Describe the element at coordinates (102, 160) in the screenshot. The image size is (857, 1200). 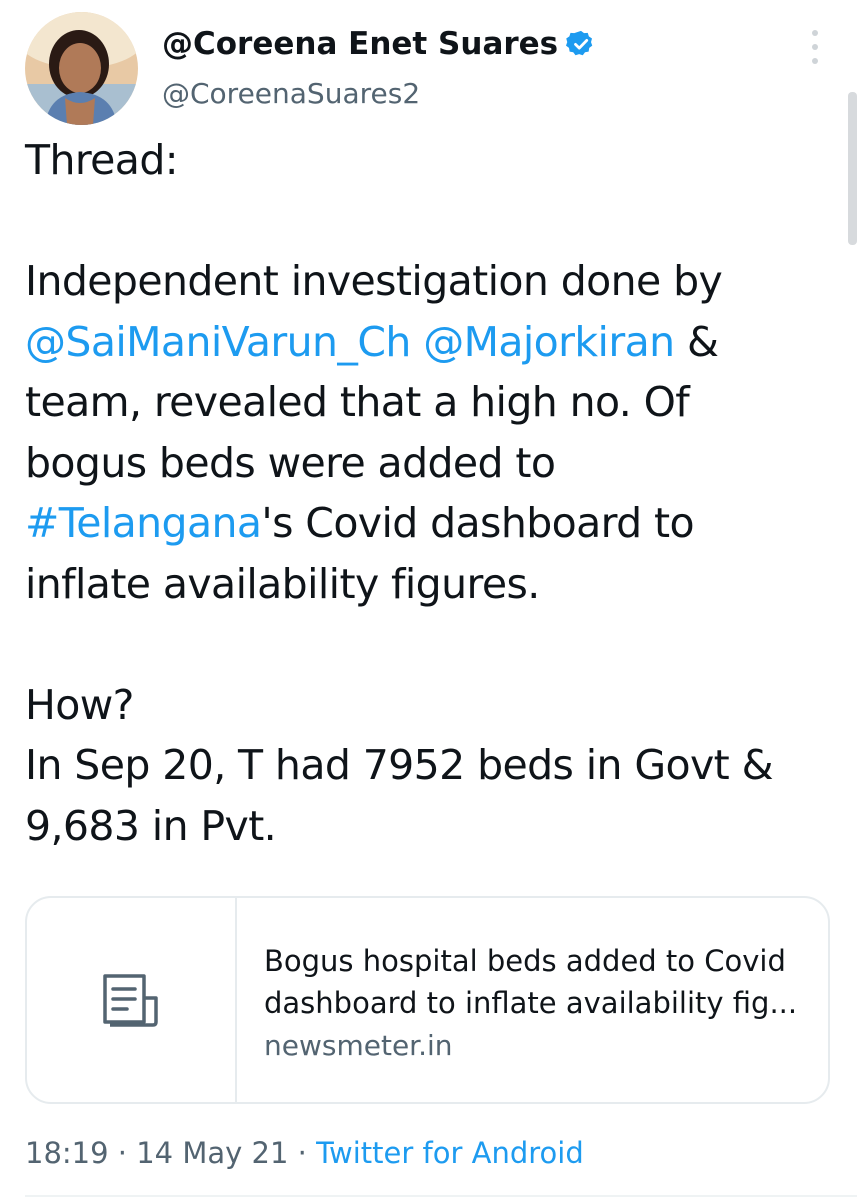
I see `tweet-line: Thread:` at that location.